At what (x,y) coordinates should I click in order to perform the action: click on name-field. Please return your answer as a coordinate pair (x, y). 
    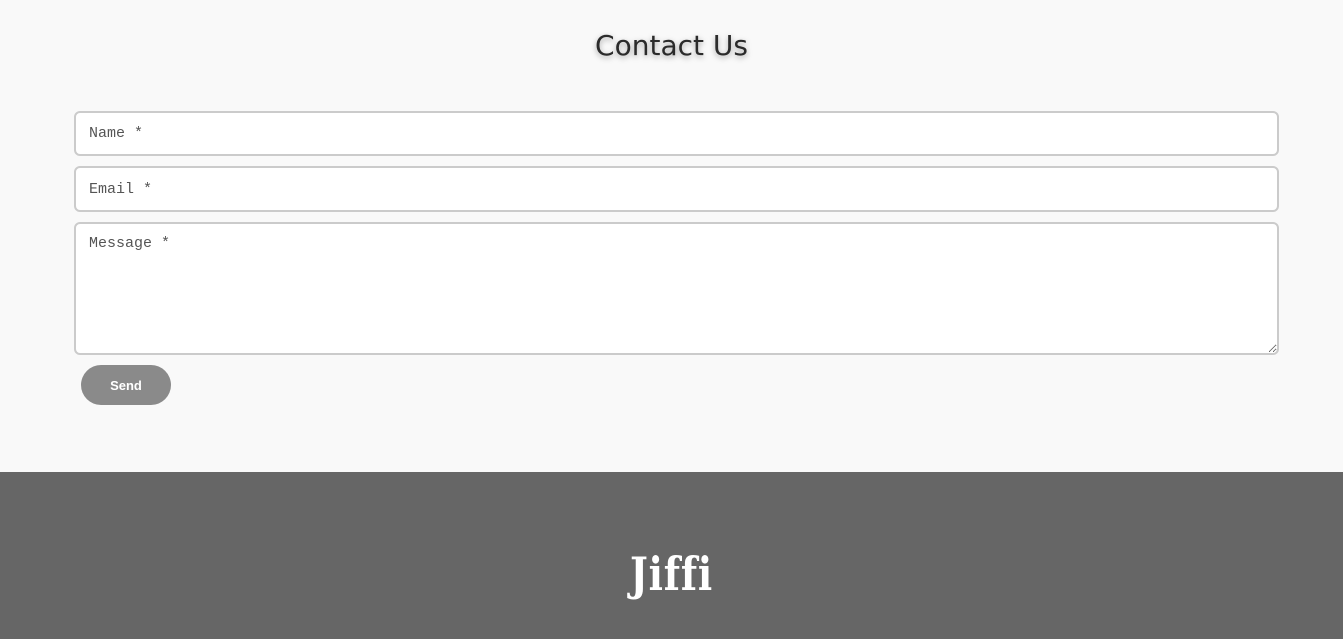
    Looking at the image, I should click on (676, 133).